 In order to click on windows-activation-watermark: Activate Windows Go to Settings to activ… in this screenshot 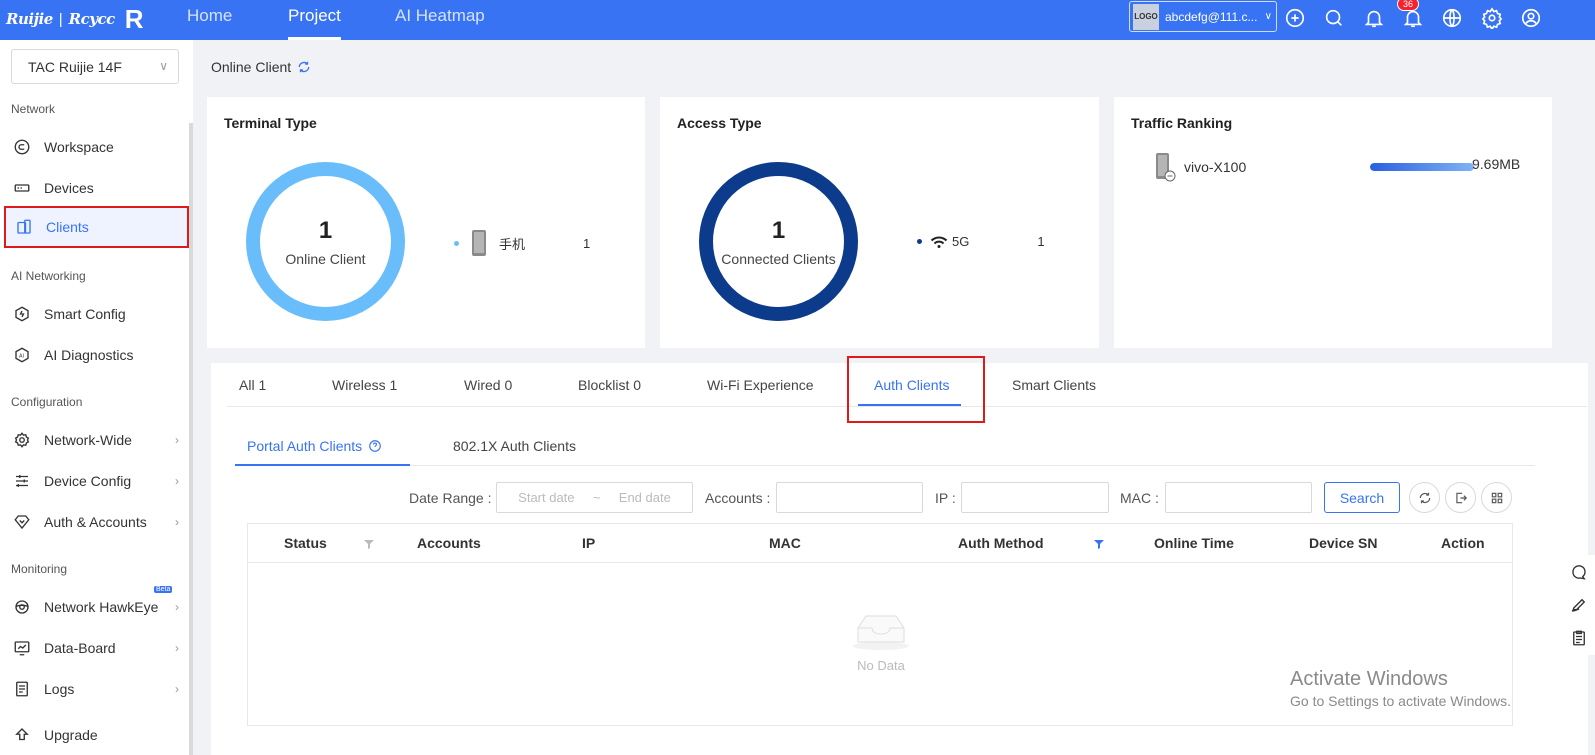, I will do `click(1400, 688)`.